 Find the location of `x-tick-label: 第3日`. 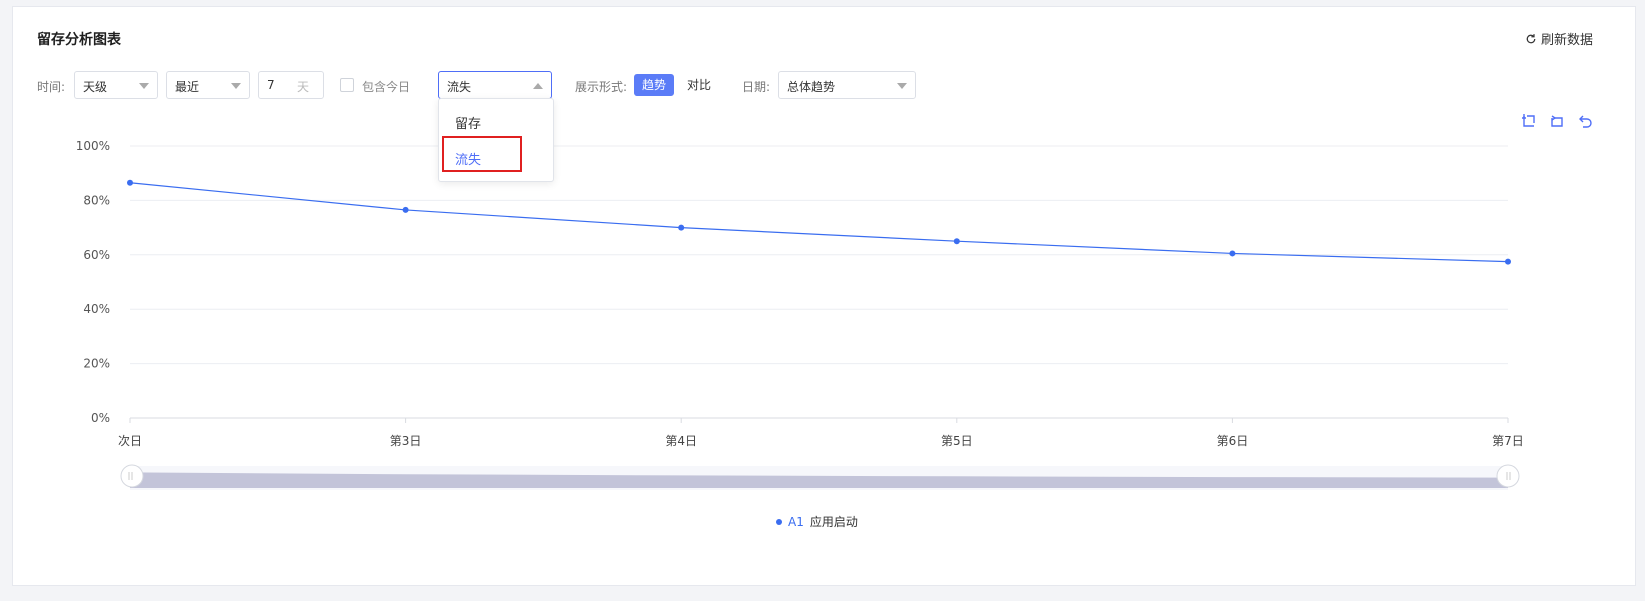

x-tick-label: 第3日 is located at coordinates (406, 441).